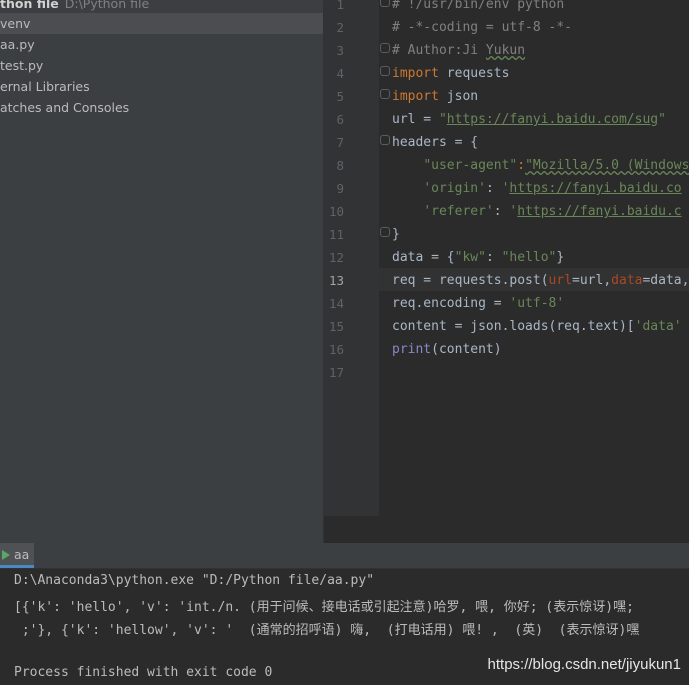  Describe the element at coordinates (470, 280) in the screenshot. I see `code-text: req = requests.post(` at that location.